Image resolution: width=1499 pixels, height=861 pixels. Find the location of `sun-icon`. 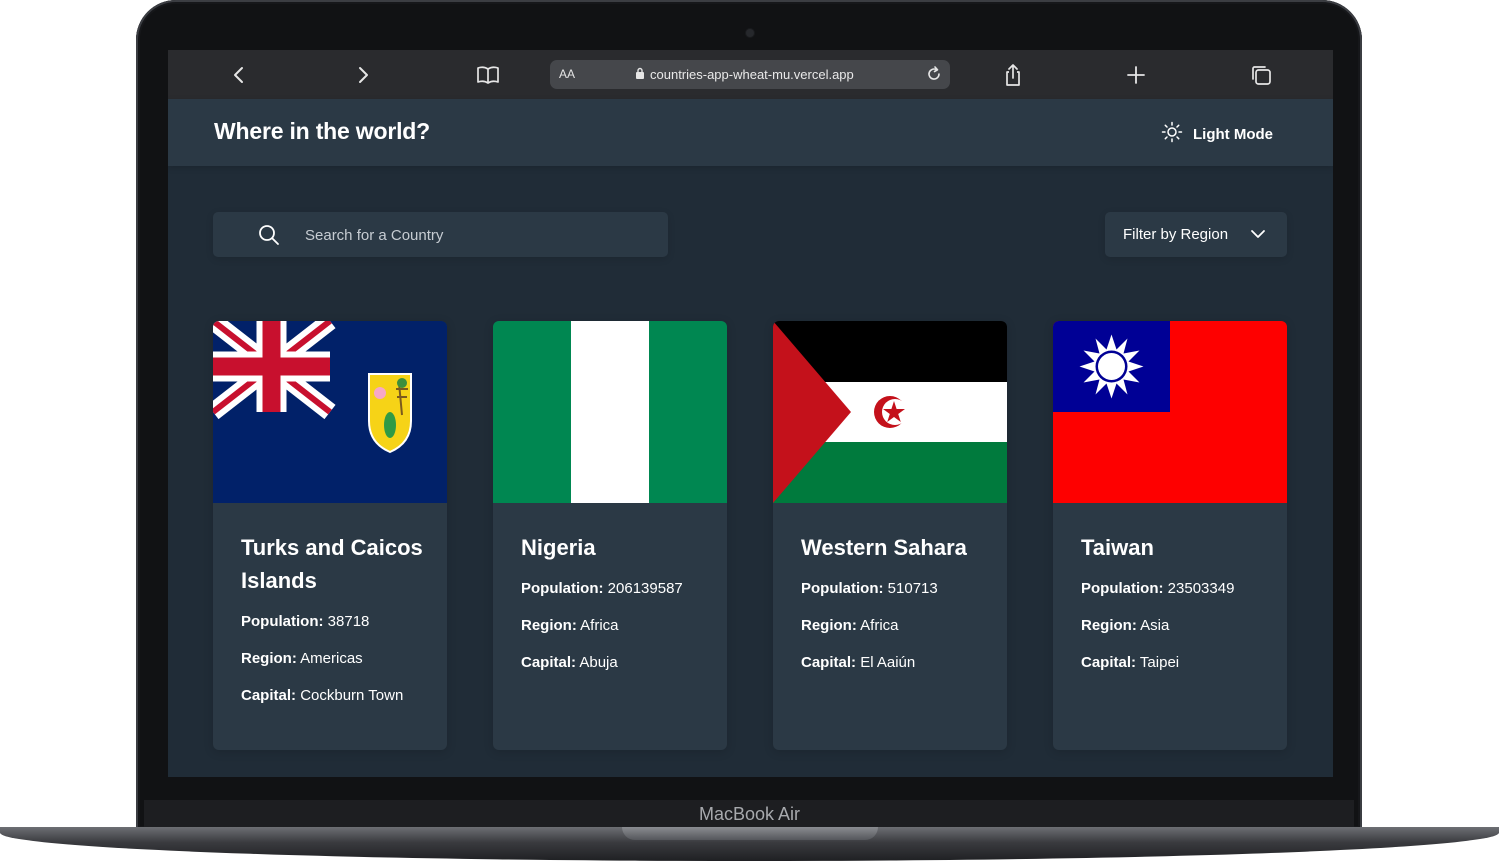

sun-icon is located at coordinates (1172, 134).